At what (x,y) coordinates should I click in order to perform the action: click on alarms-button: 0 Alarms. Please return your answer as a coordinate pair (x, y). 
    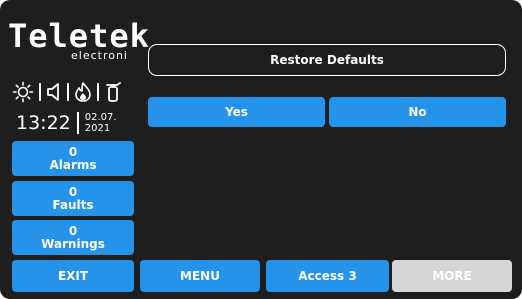
    Looking at the image, I should click on (73, 158).